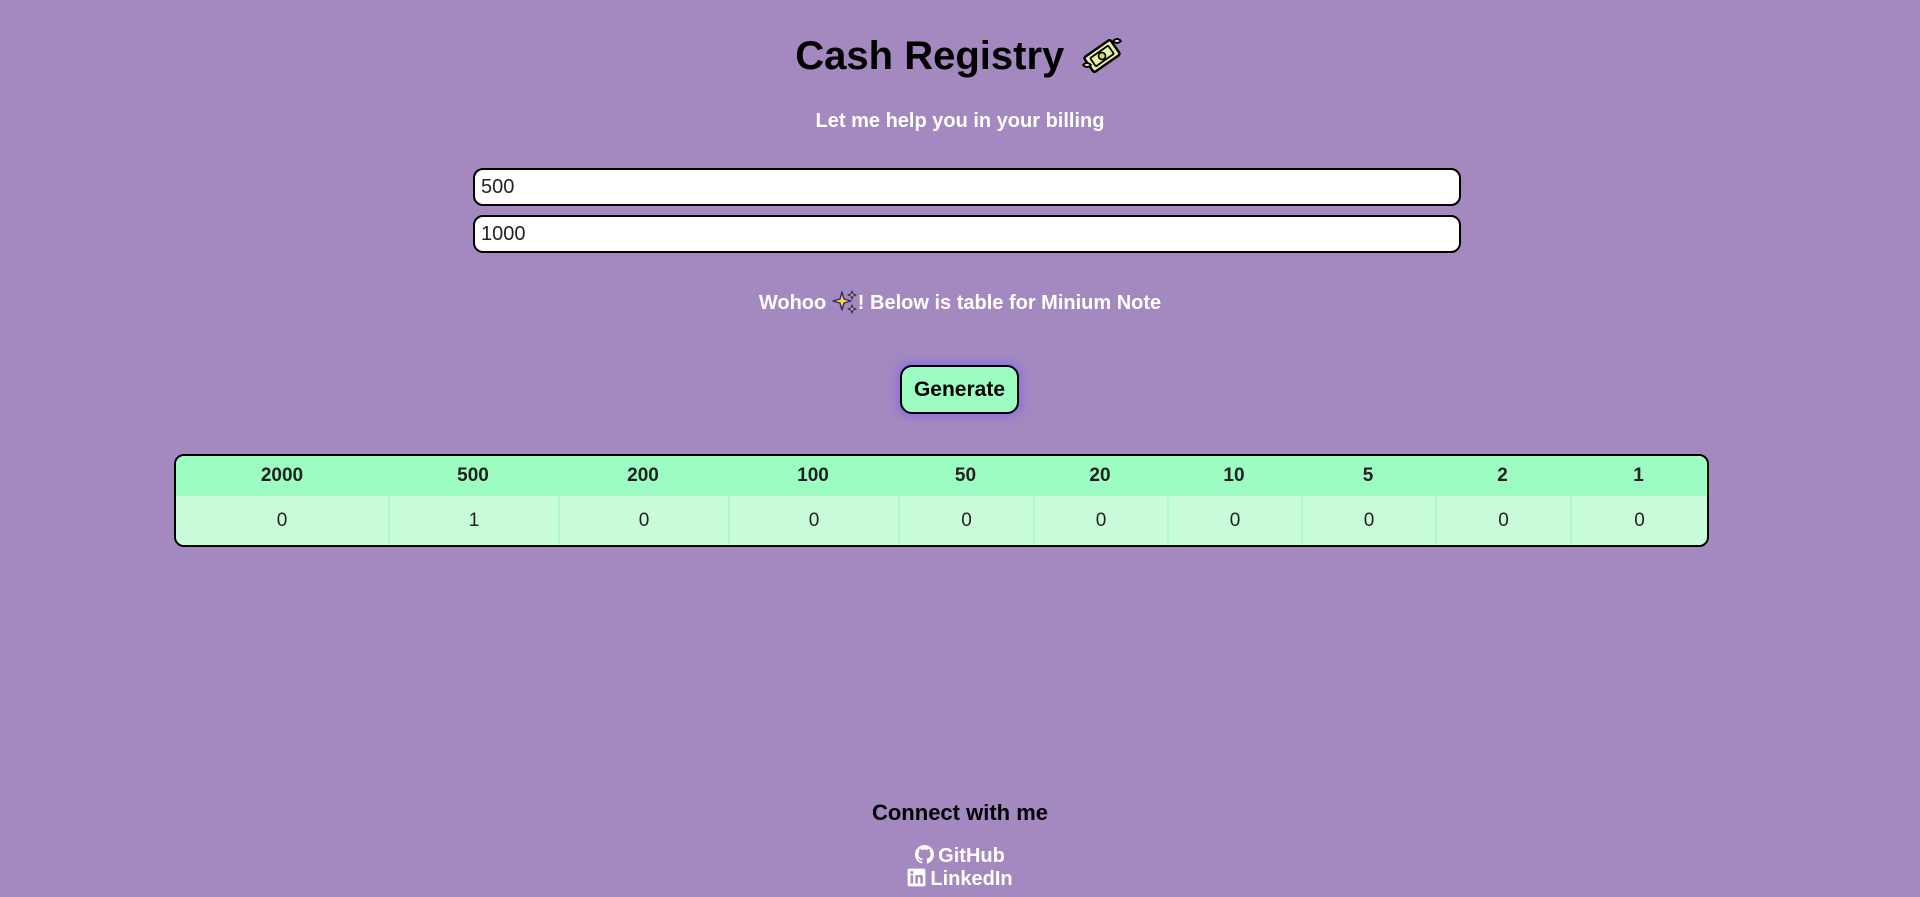 The height and width of the screenshot is (897, 1920). I want to click on note-header: 500, so click(473, 476).